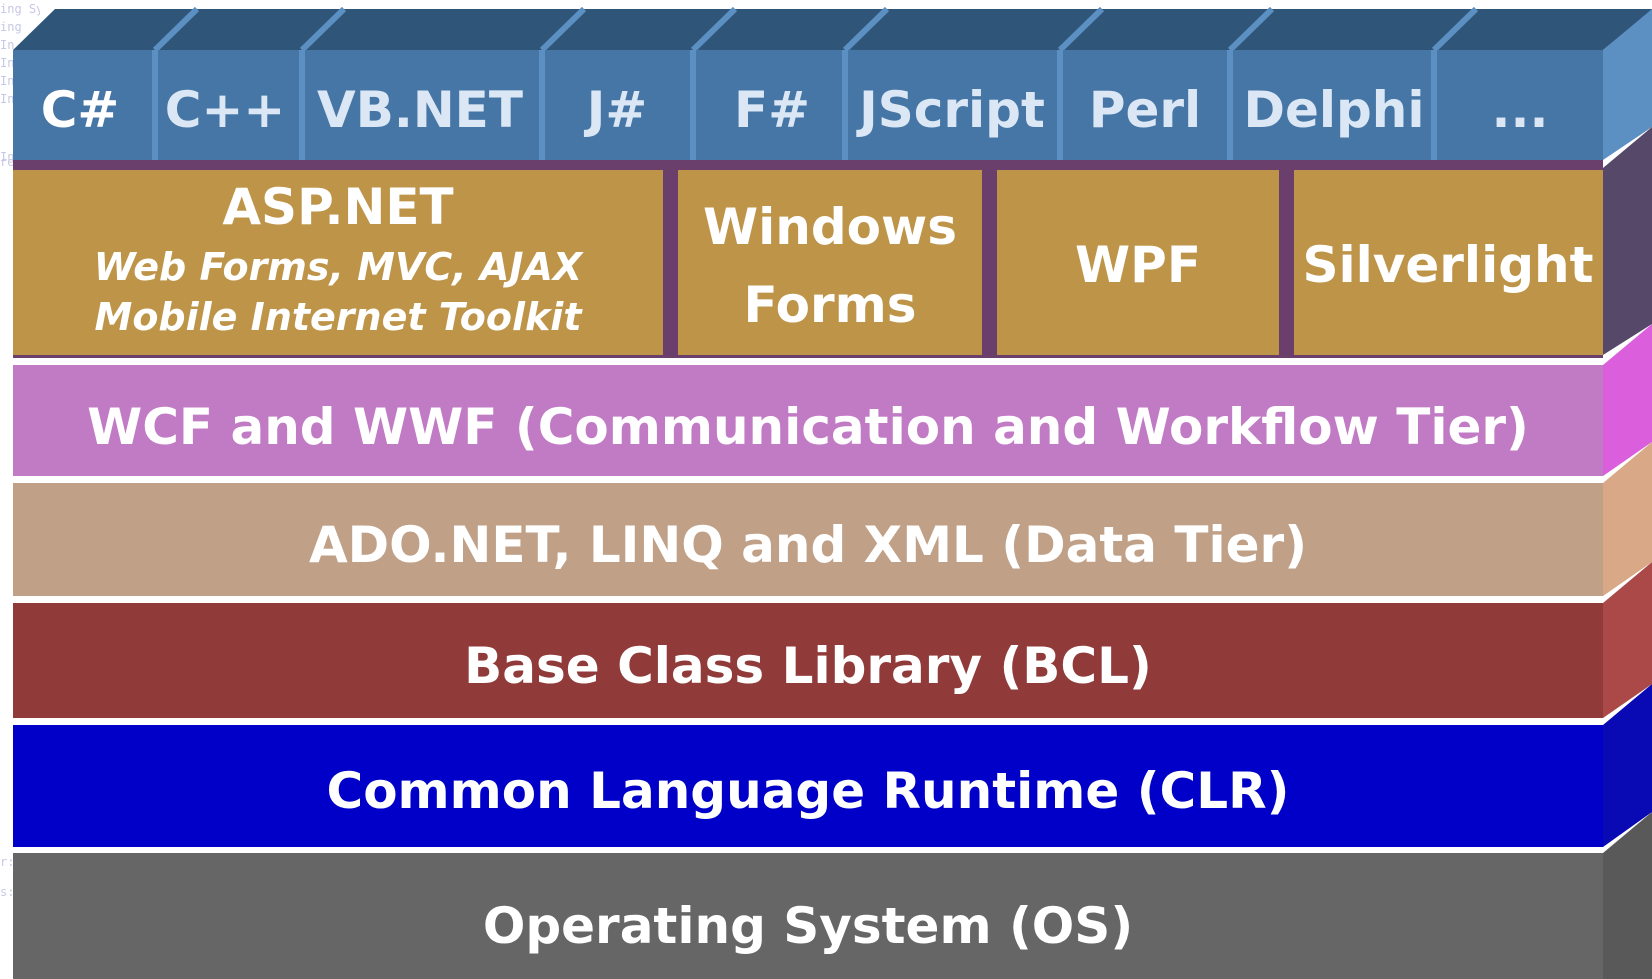 This screenshot has width=1652, height=979. Describe the element at coordinates (616, 110) in the screenshot. I see `lang-label: J#` at that location.